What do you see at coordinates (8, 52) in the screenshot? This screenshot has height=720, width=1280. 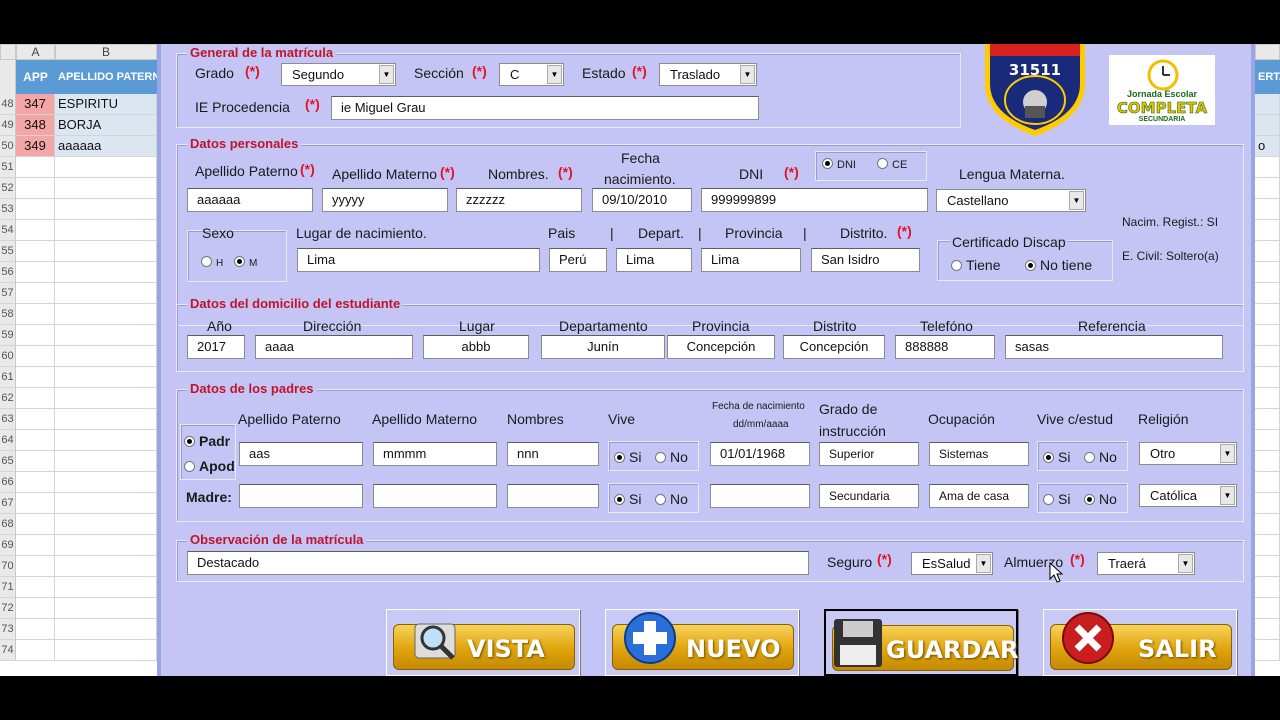 I see `select-all-corner` at bounding box center [8, 52].